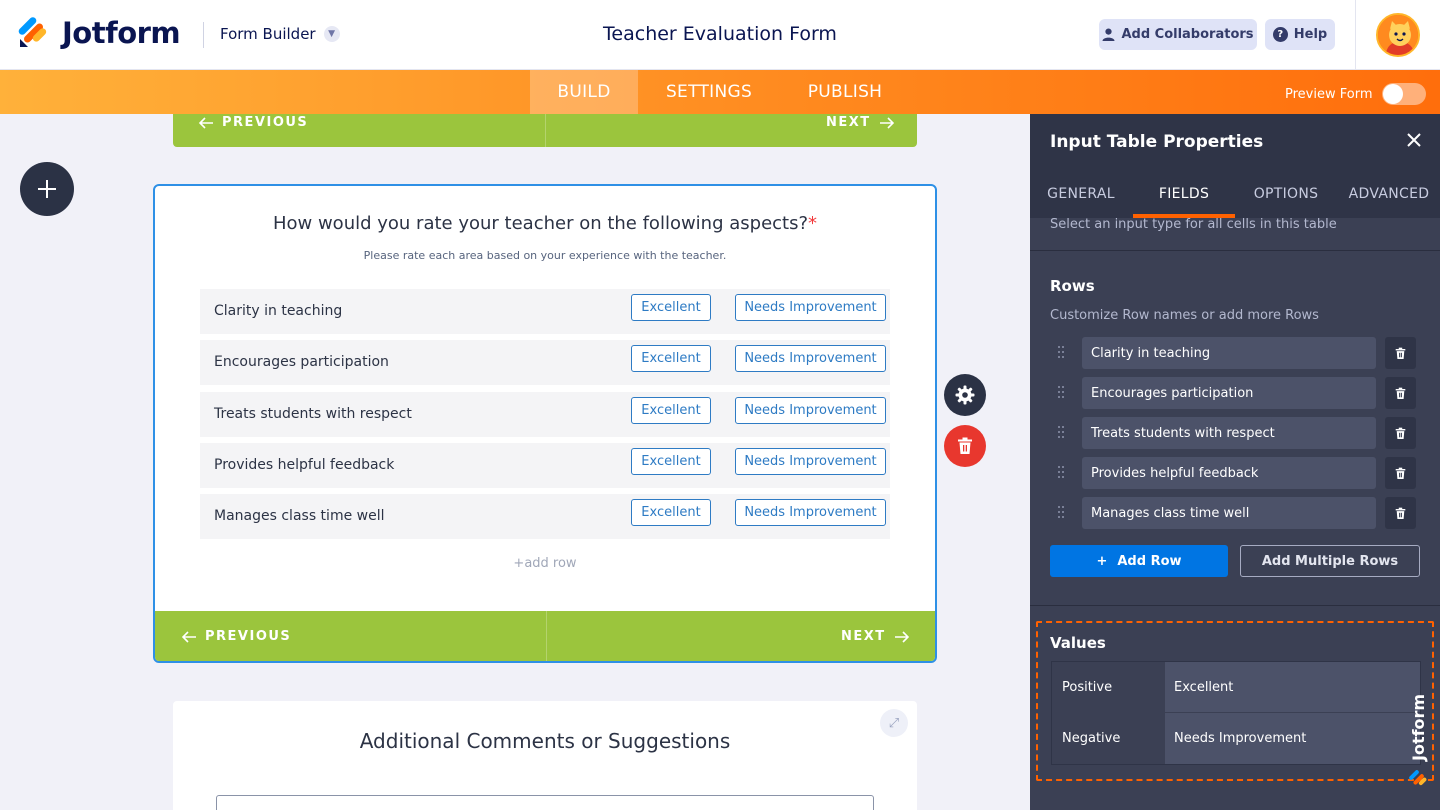 The height and width of the screenshot is (810, 1440). What do you see at coordinates (1330, 561) in the screenshot?
I see `add-multiple-rows-button: Add Multiple Rows` at bounding box center [1330, 561].